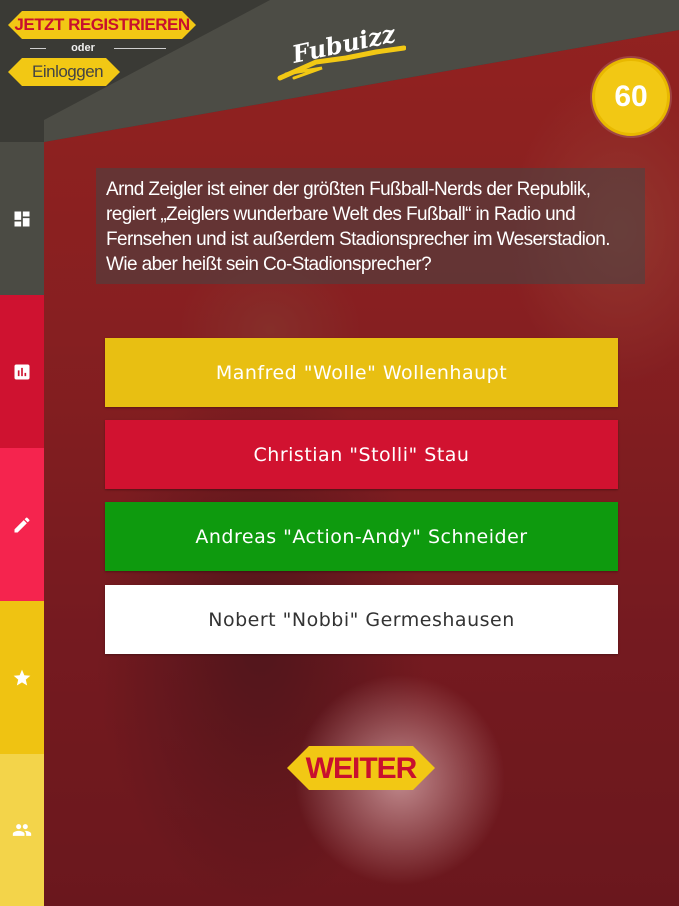 The image size is (679, 906). I want to click on sidebar-item-edit, so click(22, 524).